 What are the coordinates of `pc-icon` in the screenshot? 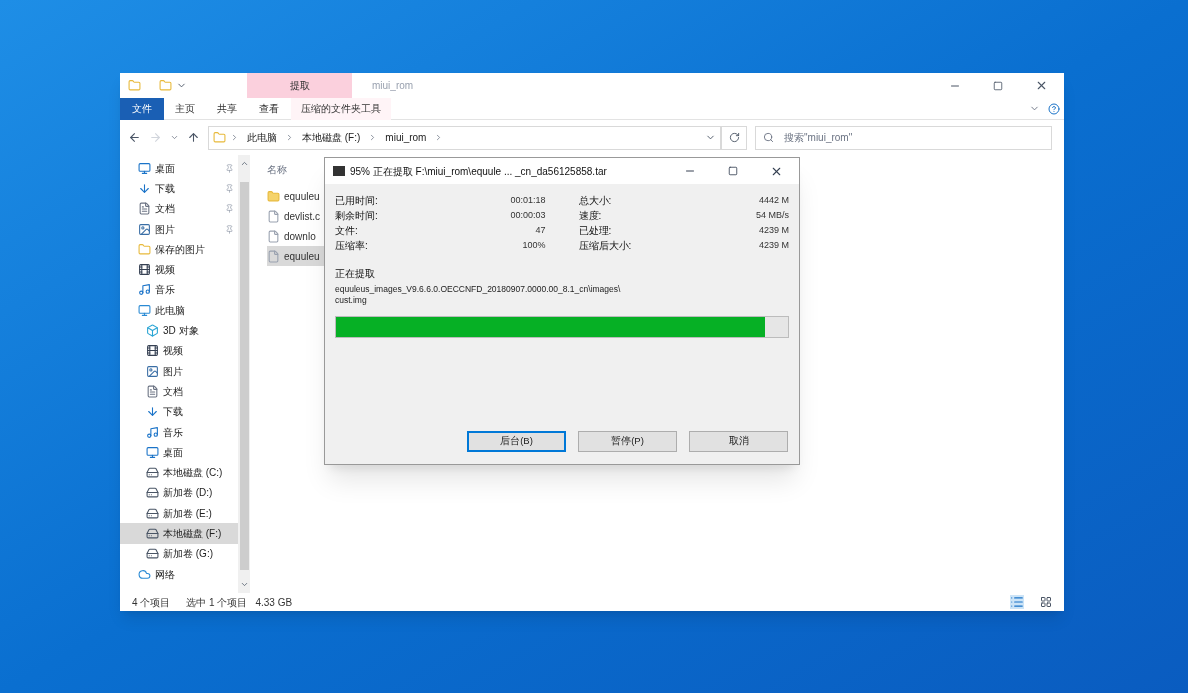 It's located at (144, 310).